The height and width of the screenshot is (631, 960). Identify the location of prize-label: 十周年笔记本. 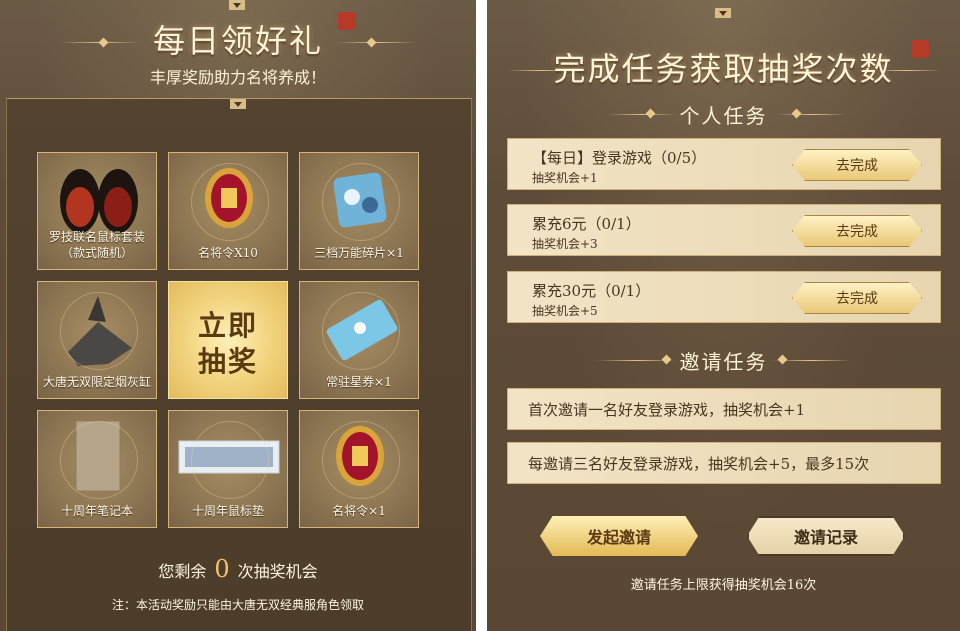
(96, 511).